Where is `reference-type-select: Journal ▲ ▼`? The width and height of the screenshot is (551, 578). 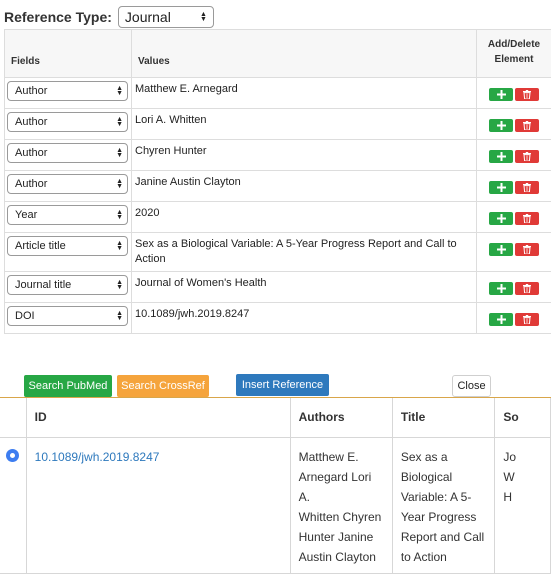 reference-type-select: Journal ▲ ▼ is located at coordinates (165, 17).